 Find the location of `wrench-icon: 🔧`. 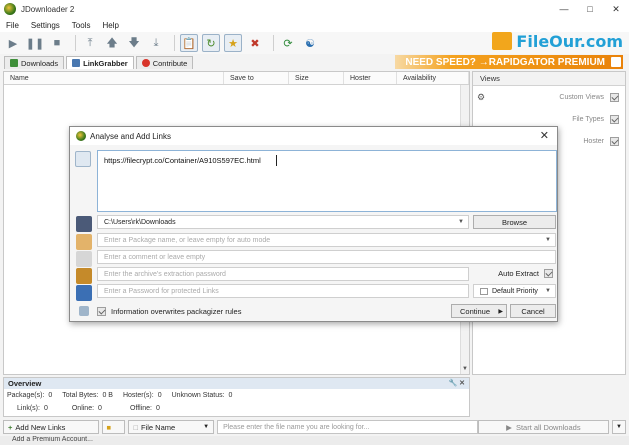

wrench-icon: 🔧 is located at coordinates (452, 383).